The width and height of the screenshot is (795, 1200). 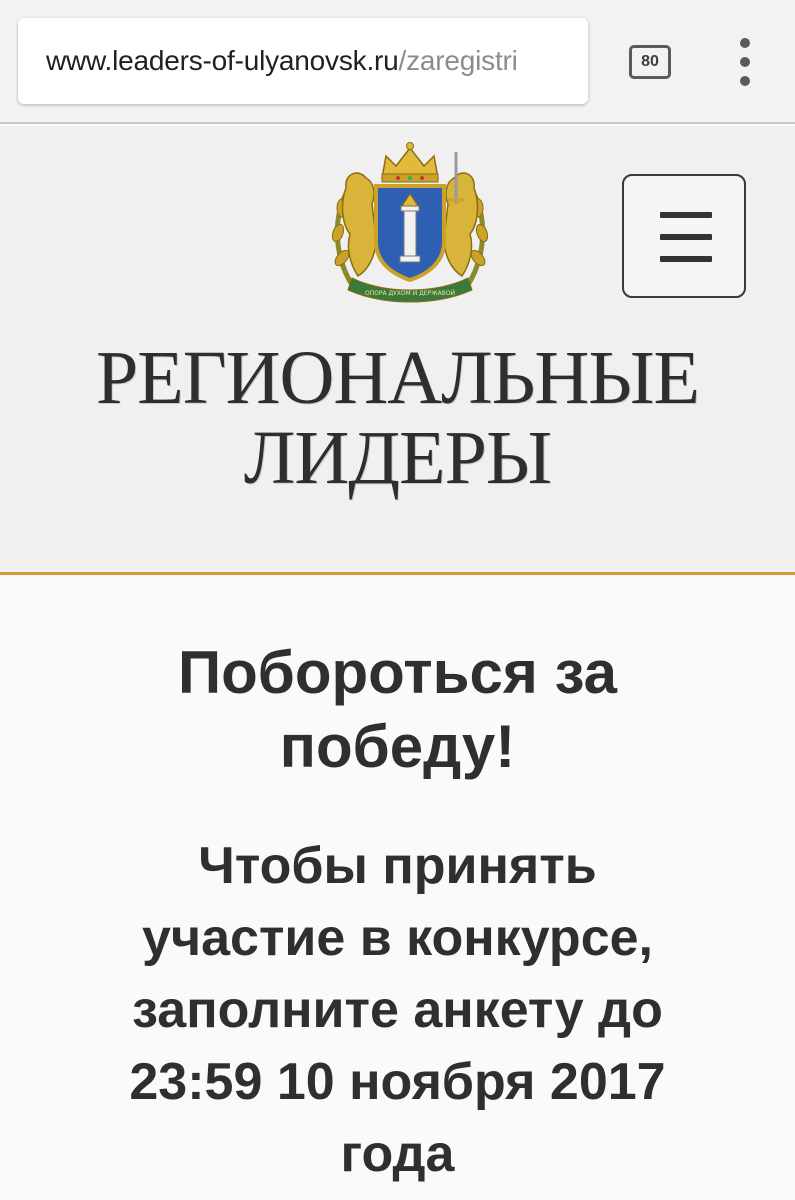 What do you see at coordinates (222, 60) in the screenshot?
I see `url-domain: www.leaders-of-ulyanovsk.ru` at bounding box center [222, 60].